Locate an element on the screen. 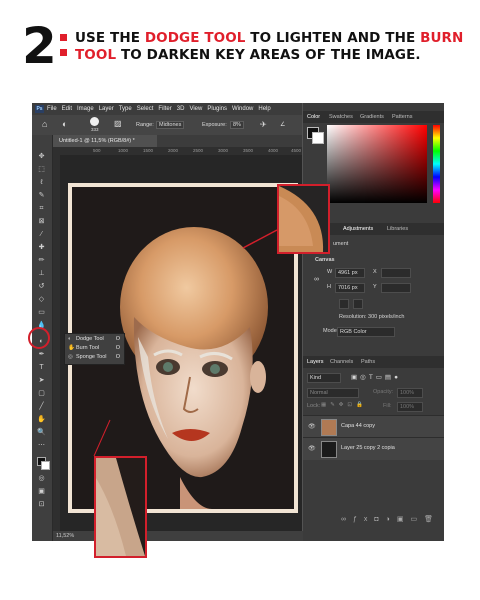  layer-name: Capa 44 copy is located at coordinates (358, 426).